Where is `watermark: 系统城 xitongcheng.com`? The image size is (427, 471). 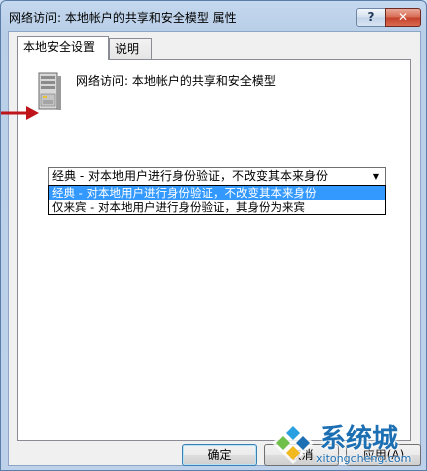
watermark: 系统城 xitongcheng.com is located at coordinates (348, 444).